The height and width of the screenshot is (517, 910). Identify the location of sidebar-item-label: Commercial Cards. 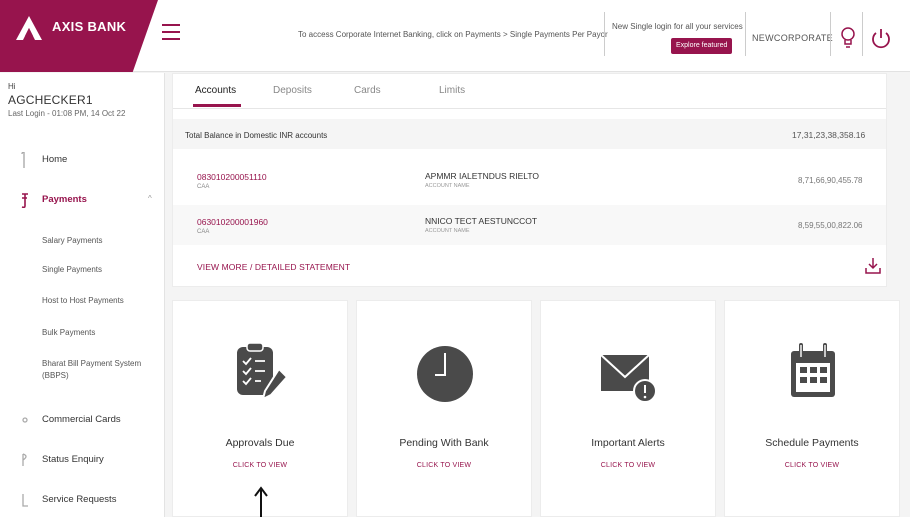
(81, 419).